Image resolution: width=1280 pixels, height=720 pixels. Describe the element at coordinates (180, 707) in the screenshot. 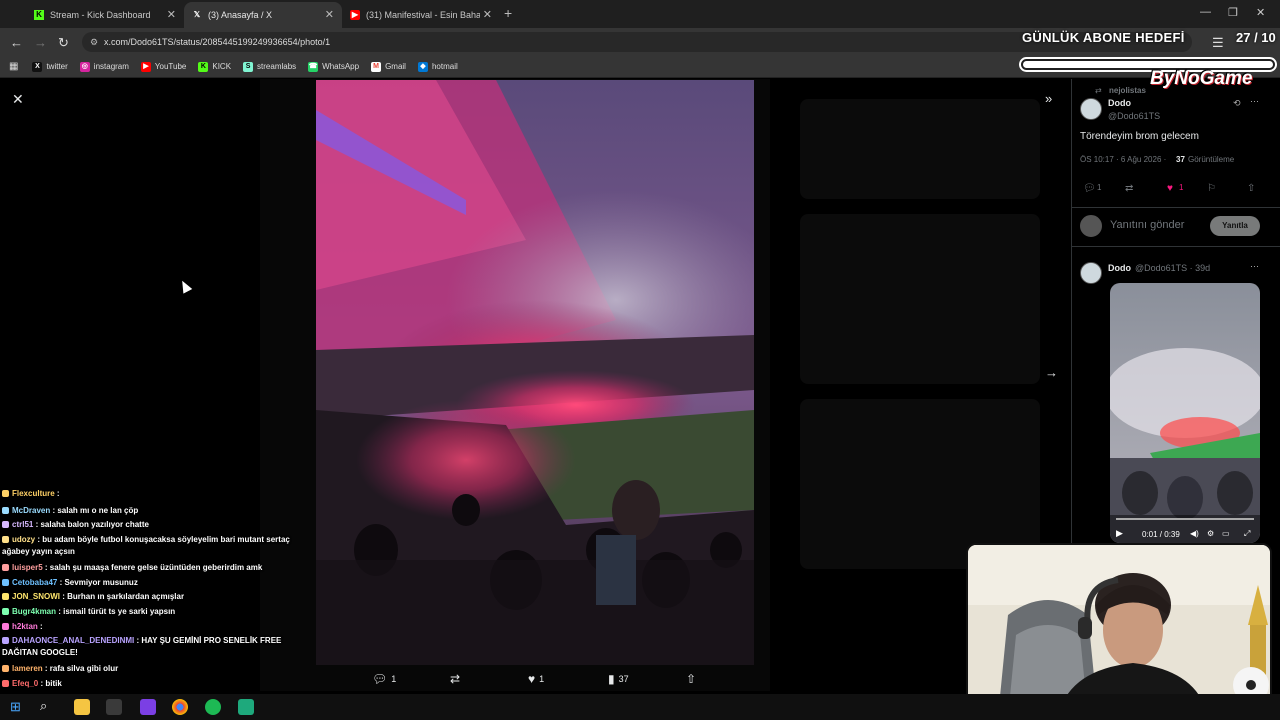

I see `chrome-icon` at that location.